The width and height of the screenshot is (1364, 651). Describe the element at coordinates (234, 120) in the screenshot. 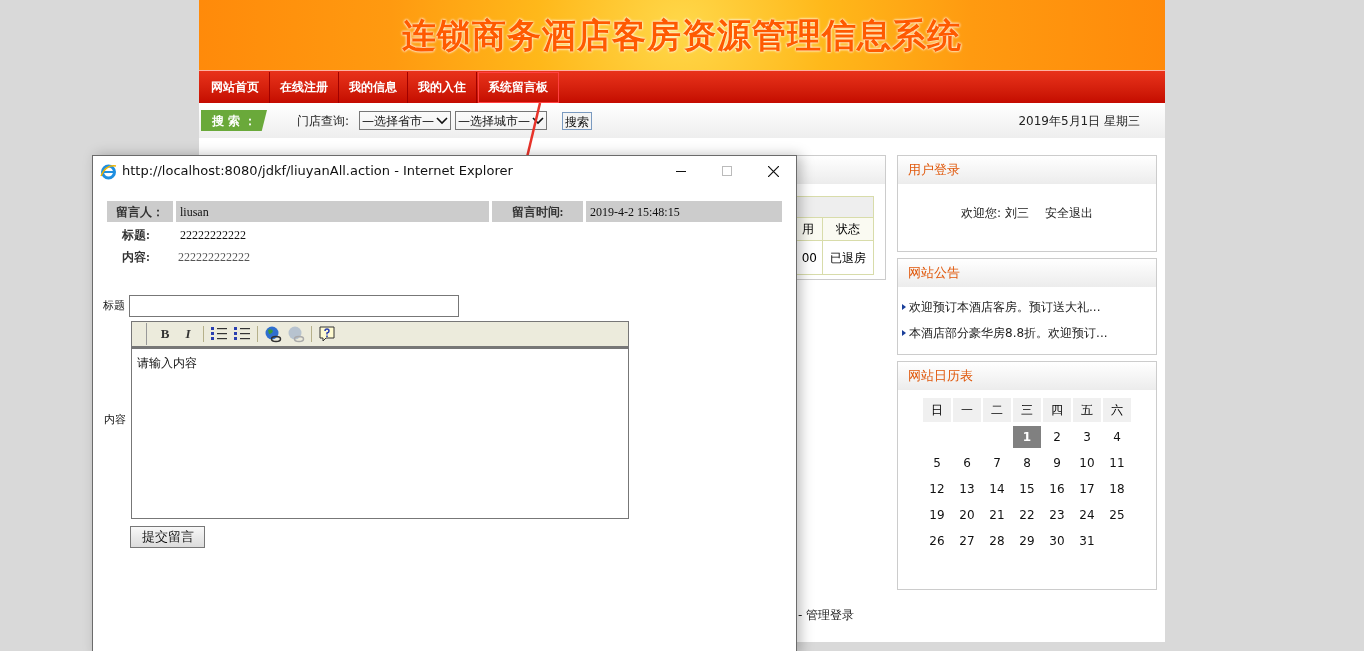

I see `search-badge: 搜 索 ：` at that location.